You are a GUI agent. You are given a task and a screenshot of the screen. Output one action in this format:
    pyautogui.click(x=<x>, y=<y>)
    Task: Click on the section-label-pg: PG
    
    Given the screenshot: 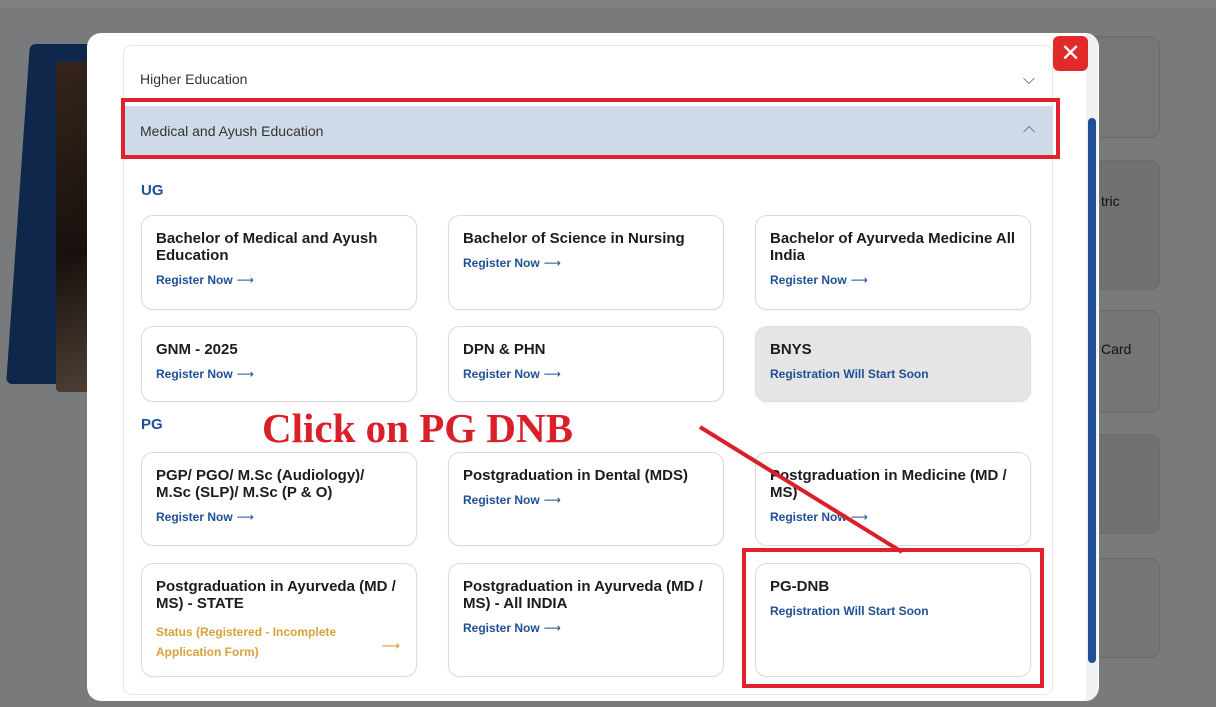 What is the action you would take?
    pyautogui.click(x=152, y=424)
    